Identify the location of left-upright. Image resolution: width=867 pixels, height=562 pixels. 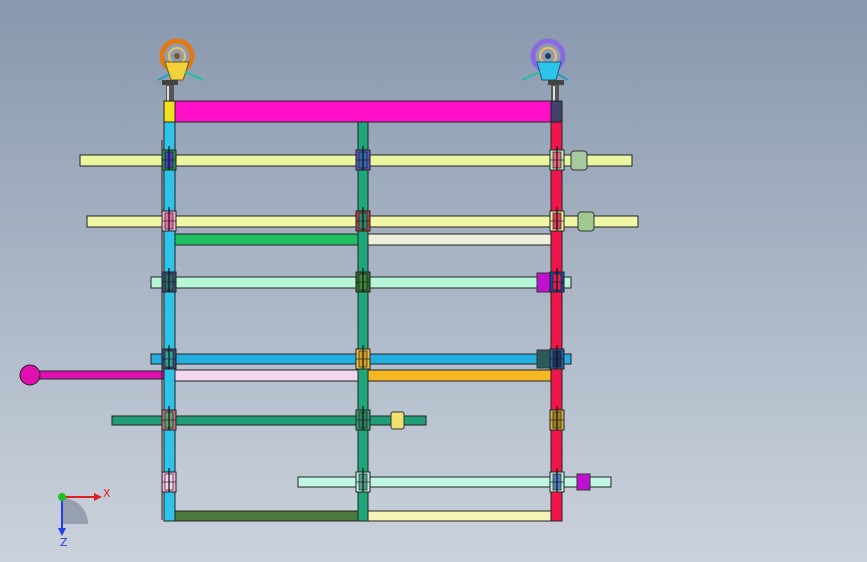
(169, 321).